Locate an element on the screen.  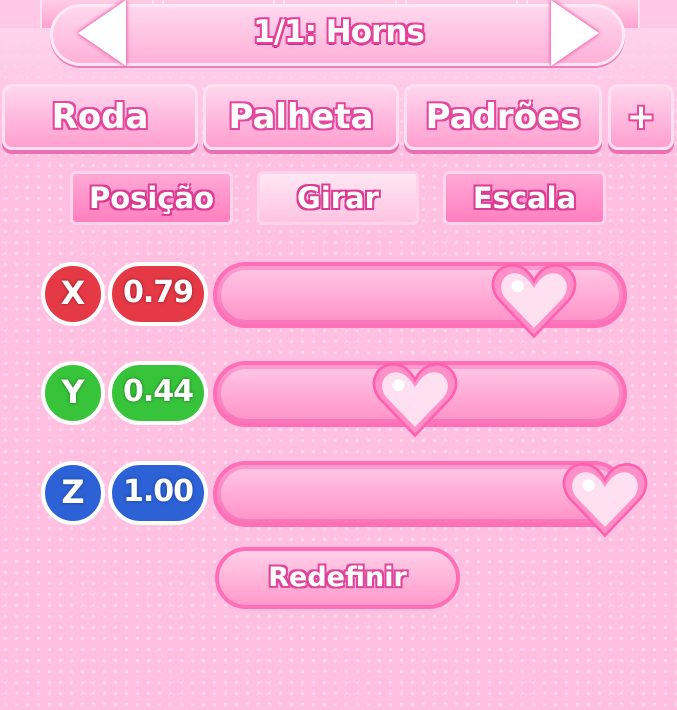
subtab-girar: Girar is located at coordinates (338, 198).